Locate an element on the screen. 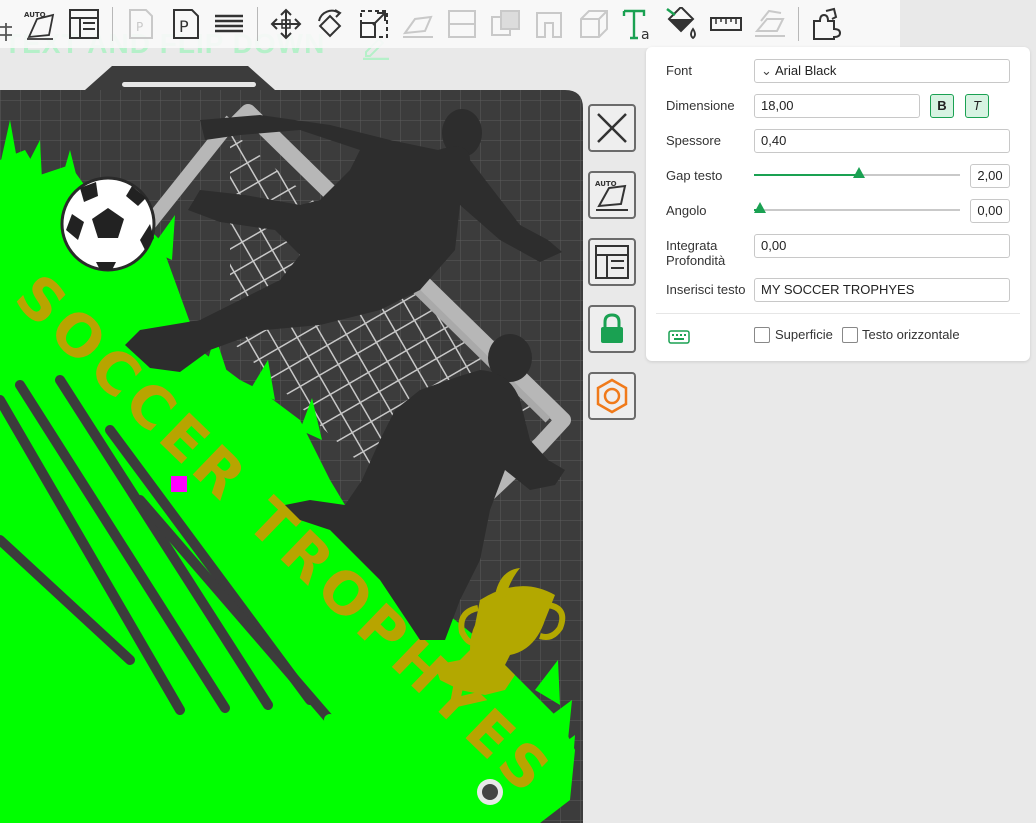 The width and height of the screenshot is (1036, 823). lock-button is located at coordinates (612, 329).